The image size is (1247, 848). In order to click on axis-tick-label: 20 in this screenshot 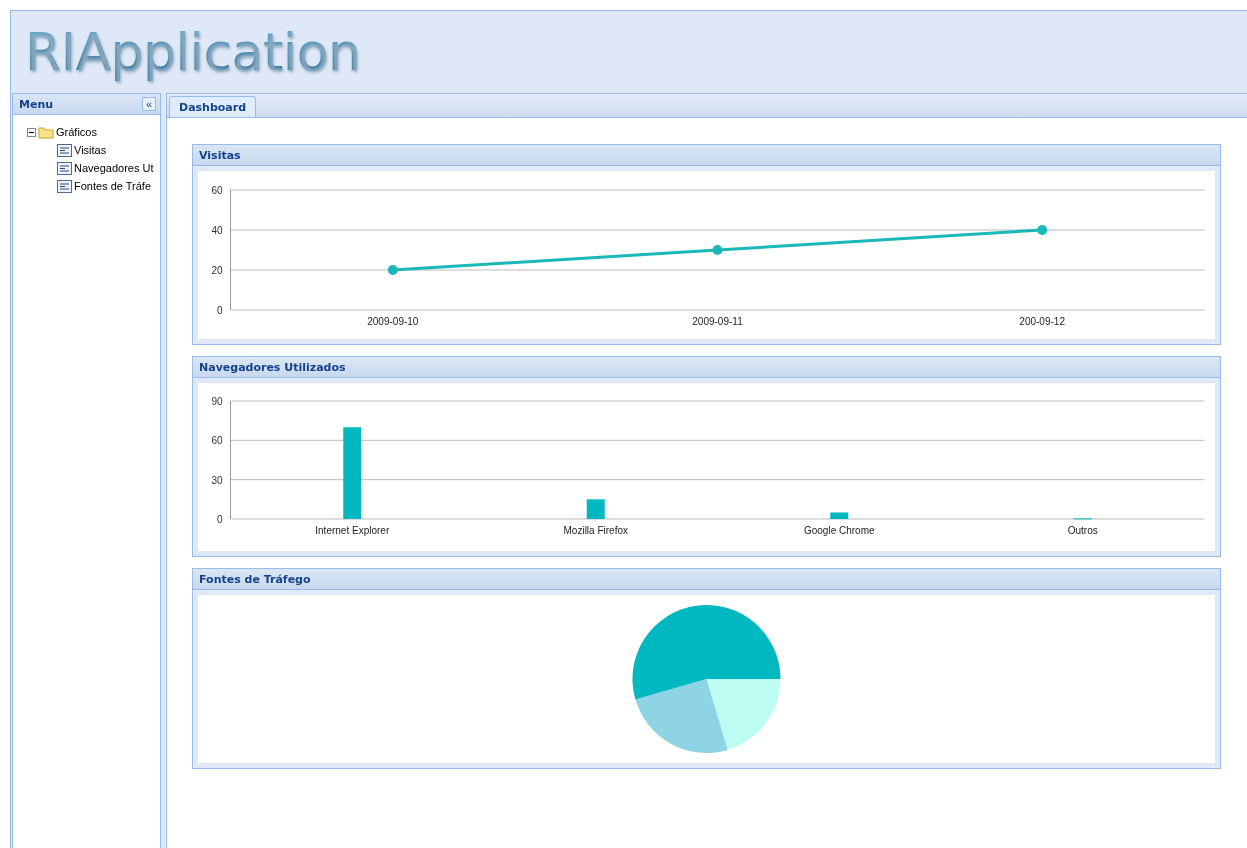, I will do `click(217, 270)`.